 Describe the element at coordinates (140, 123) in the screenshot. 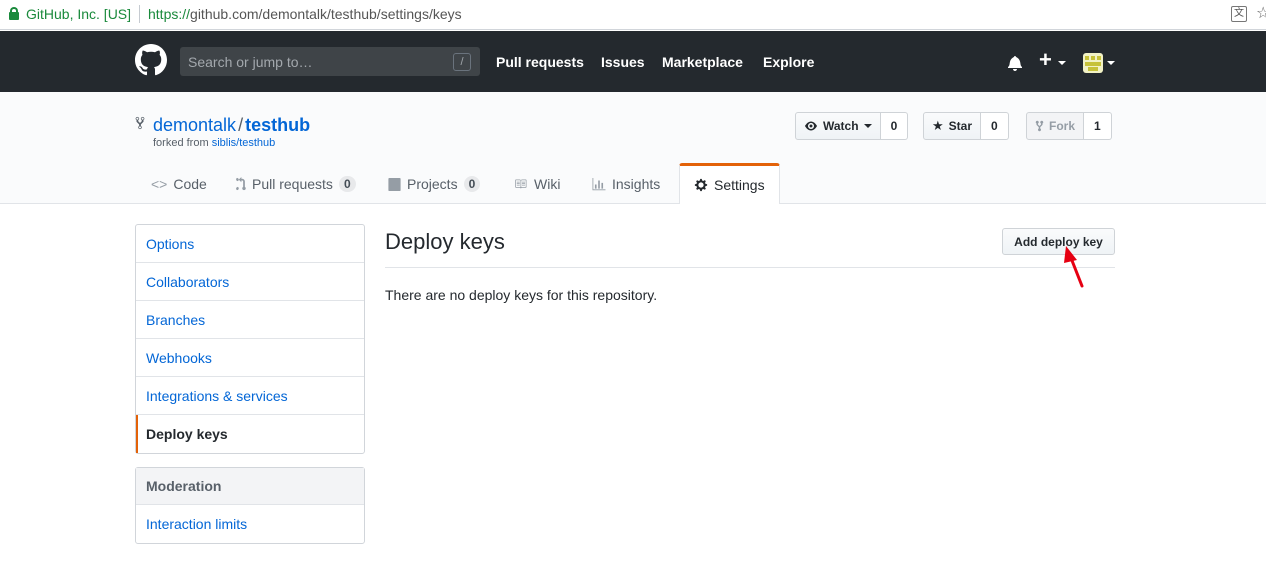

I see `repo-forked-icon` at that location.